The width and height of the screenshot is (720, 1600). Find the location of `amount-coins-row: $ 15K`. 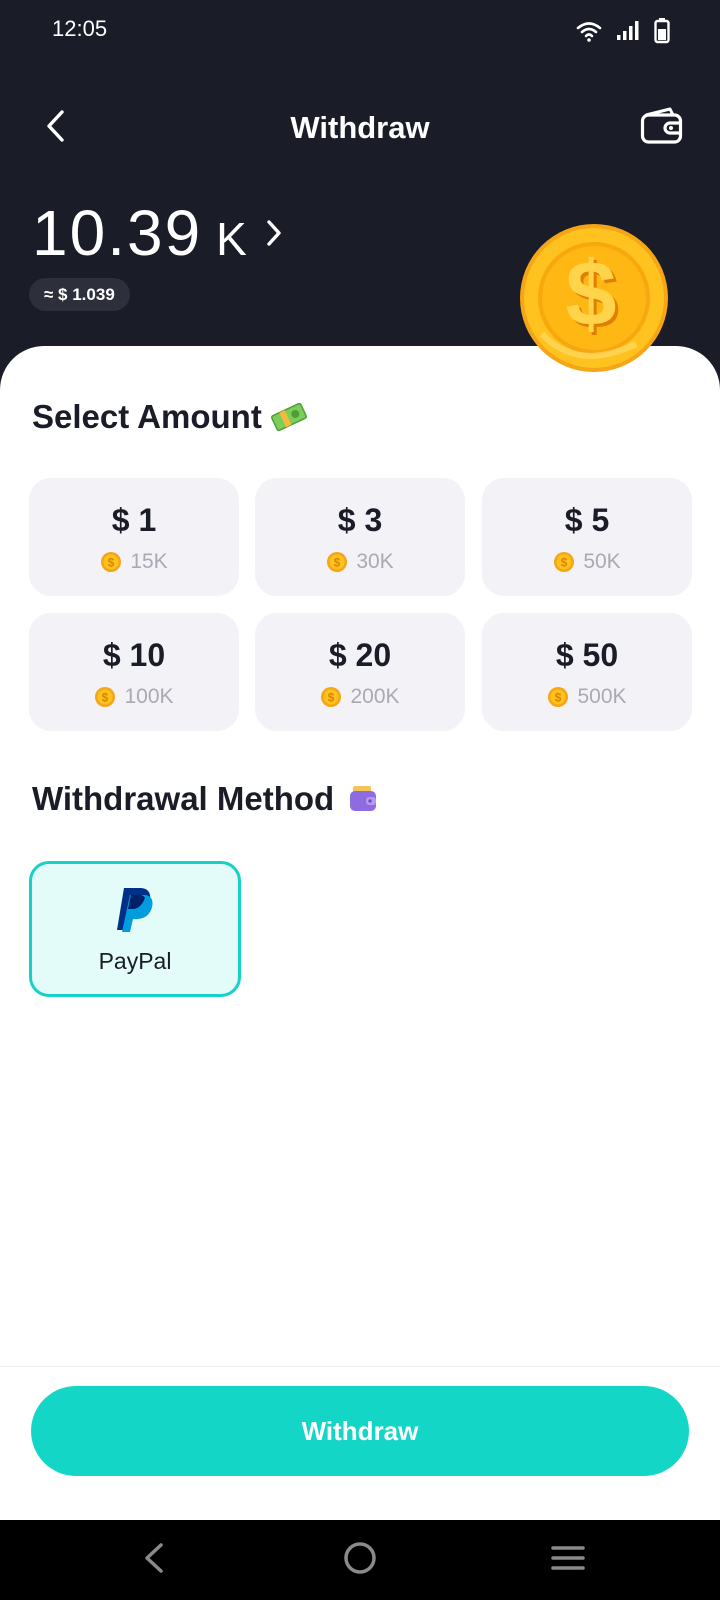

amount-coins-row: $ 15K is located at coordinates (134, 562).